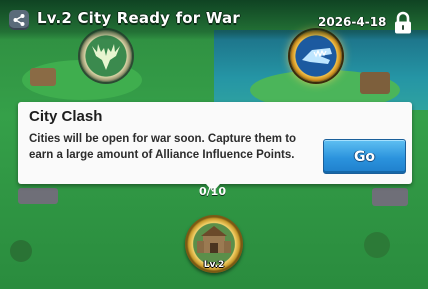 The height and width of the screenshot is (289, 428). I want to click on city-level-badge: Lv.2, so click(214, 265).